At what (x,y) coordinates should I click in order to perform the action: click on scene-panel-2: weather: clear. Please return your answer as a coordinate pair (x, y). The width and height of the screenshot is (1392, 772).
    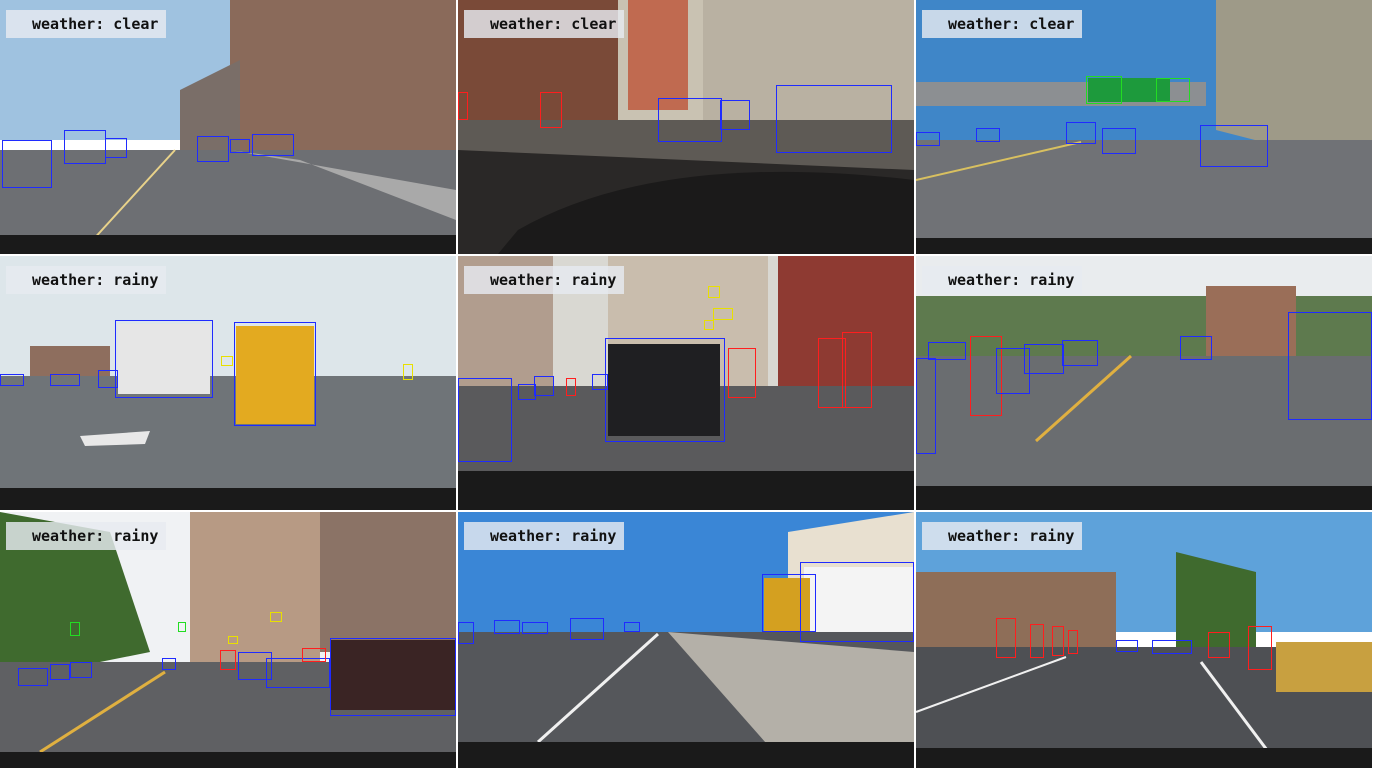
    Looking at the image, I should click on (686, 127).